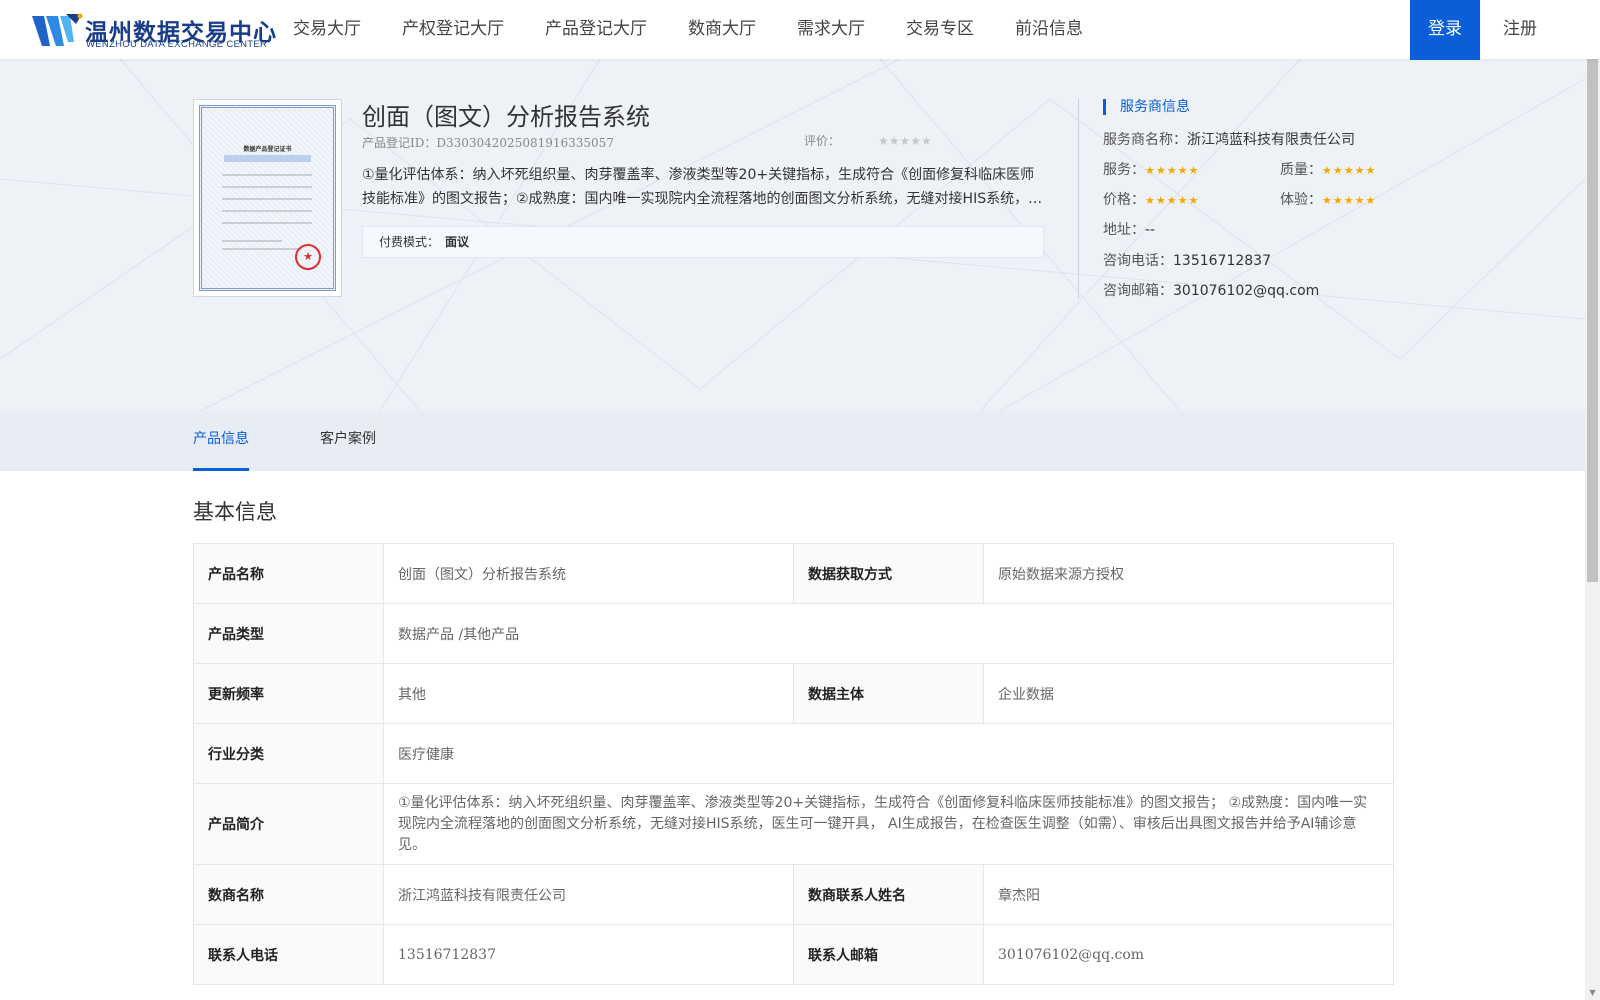 This screenshot has width=1600, height=1000. I want to click on experience-rating-row: 体验：★★★★★, so click(1328, 199).